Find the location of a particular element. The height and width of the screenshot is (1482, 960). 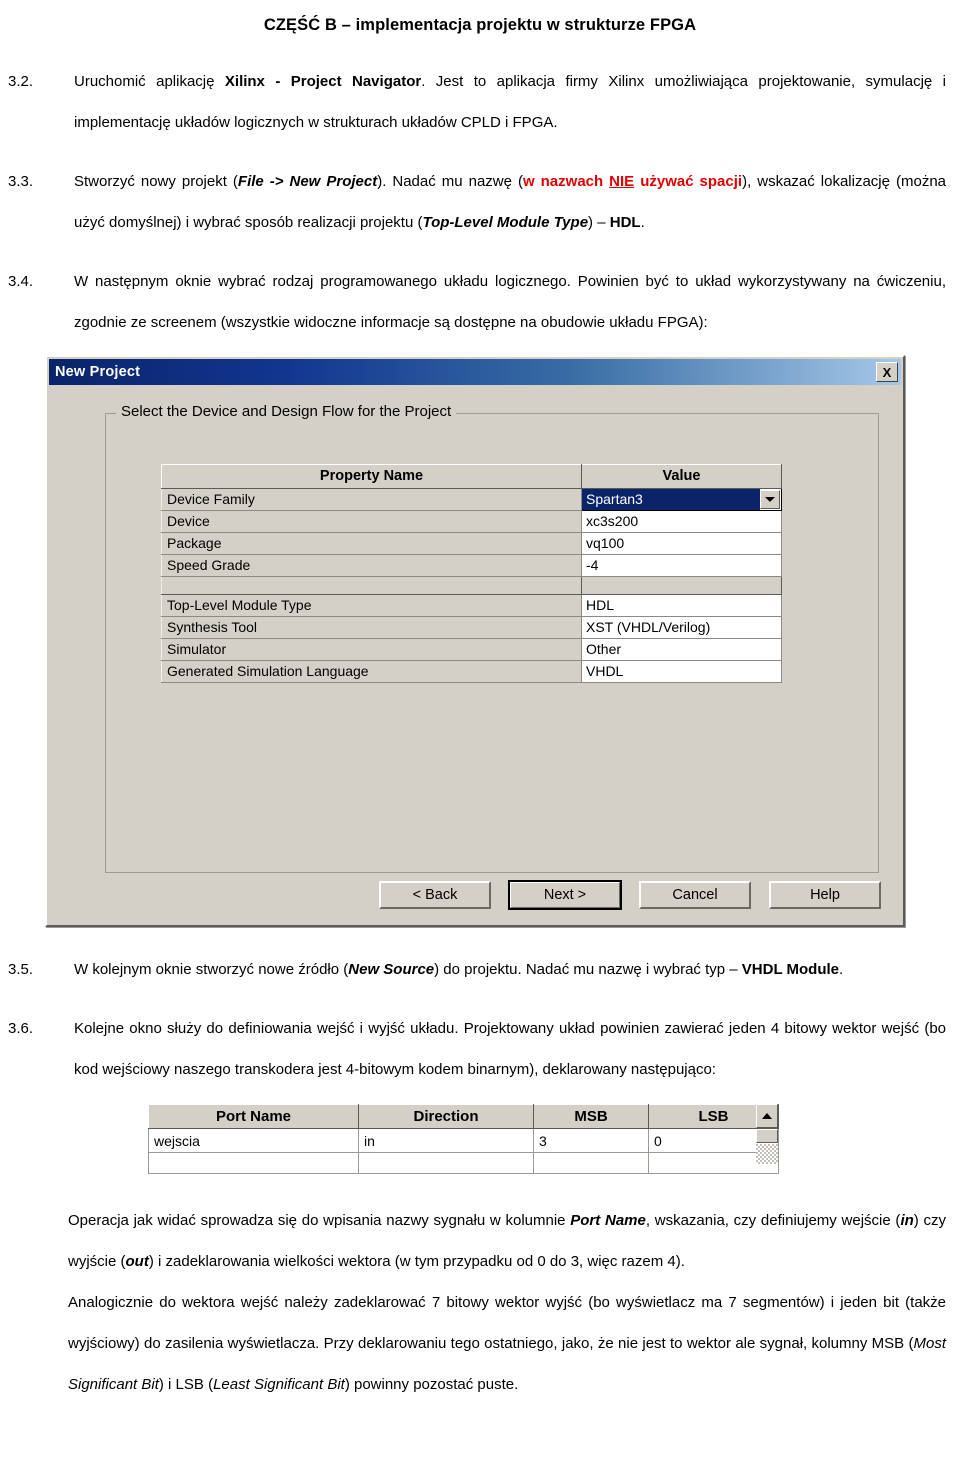

property-name-cell: Package is located at coordinates (371, 543).